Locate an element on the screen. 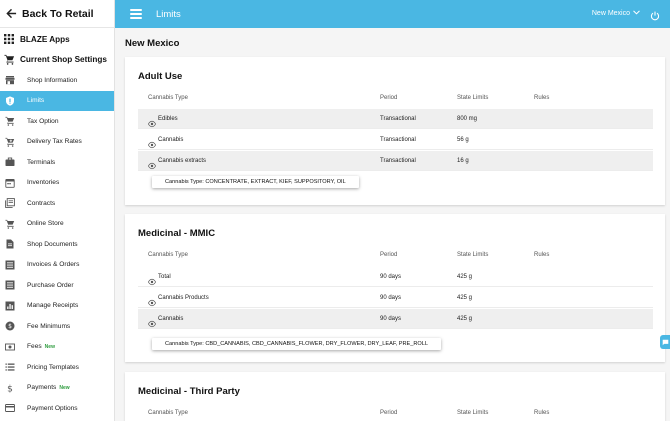 This screenshot has height=421, width=670. briefcase-icon is located at coordinates (10, 162).